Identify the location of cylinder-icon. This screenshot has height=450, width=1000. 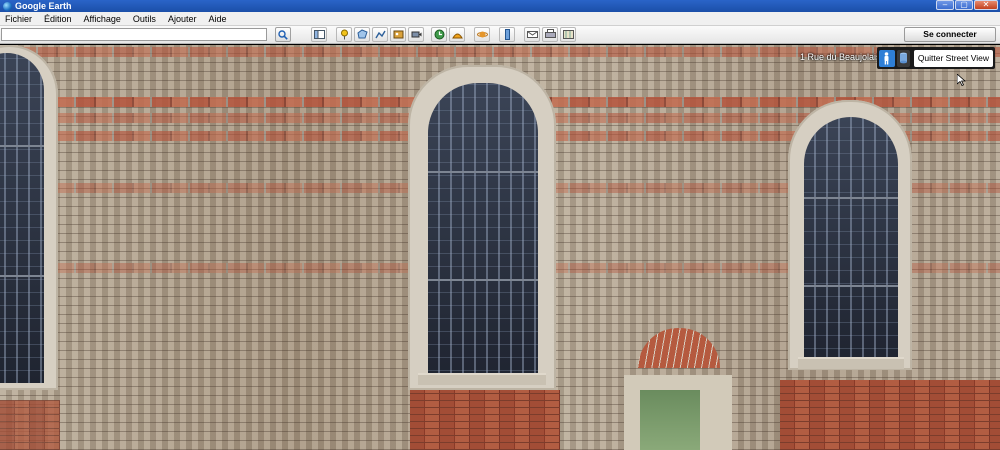
(903, 58).